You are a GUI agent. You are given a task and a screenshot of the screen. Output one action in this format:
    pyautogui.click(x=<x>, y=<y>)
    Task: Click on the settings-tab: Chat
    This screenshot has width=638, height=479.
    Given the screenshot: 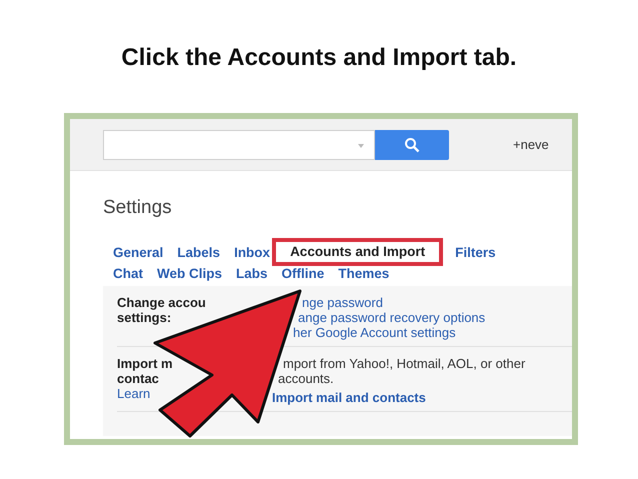 What is the action you would take?
    pyautogui.click(x=128, y=273)
    